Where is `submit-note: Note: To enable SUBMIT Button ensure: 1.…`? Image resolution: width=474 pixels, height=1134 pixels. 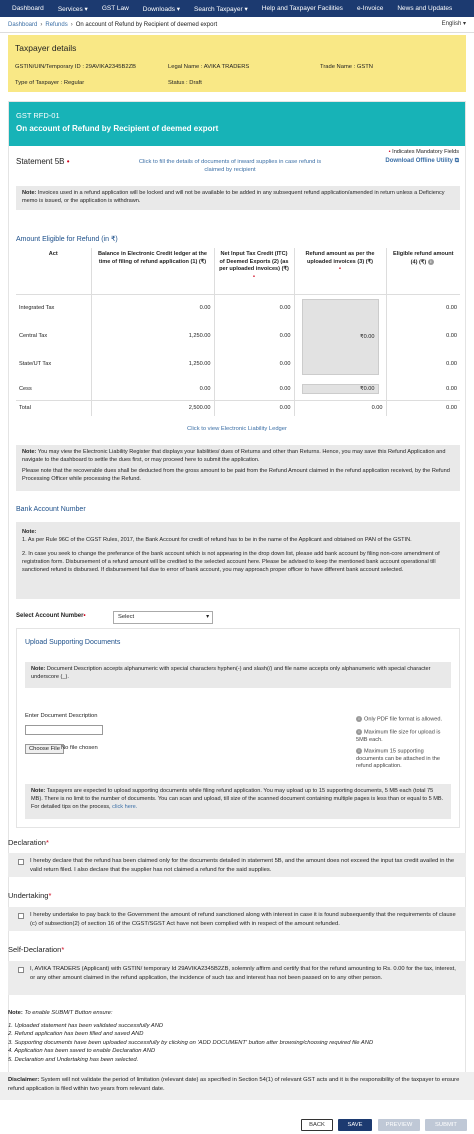
submit-note: Note: To enable SUBMIT Button ensure: 1.… is located at coordinates (191, 1036).